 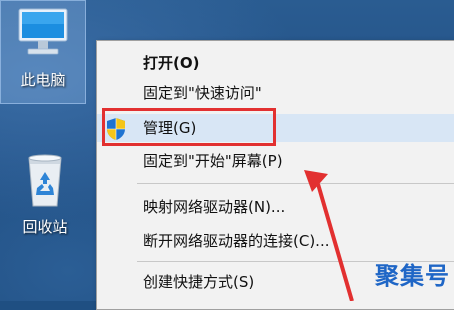 I want to click on menu-item-pin-quick-access: 固定到"快速访问", so click(x=275, y=93).